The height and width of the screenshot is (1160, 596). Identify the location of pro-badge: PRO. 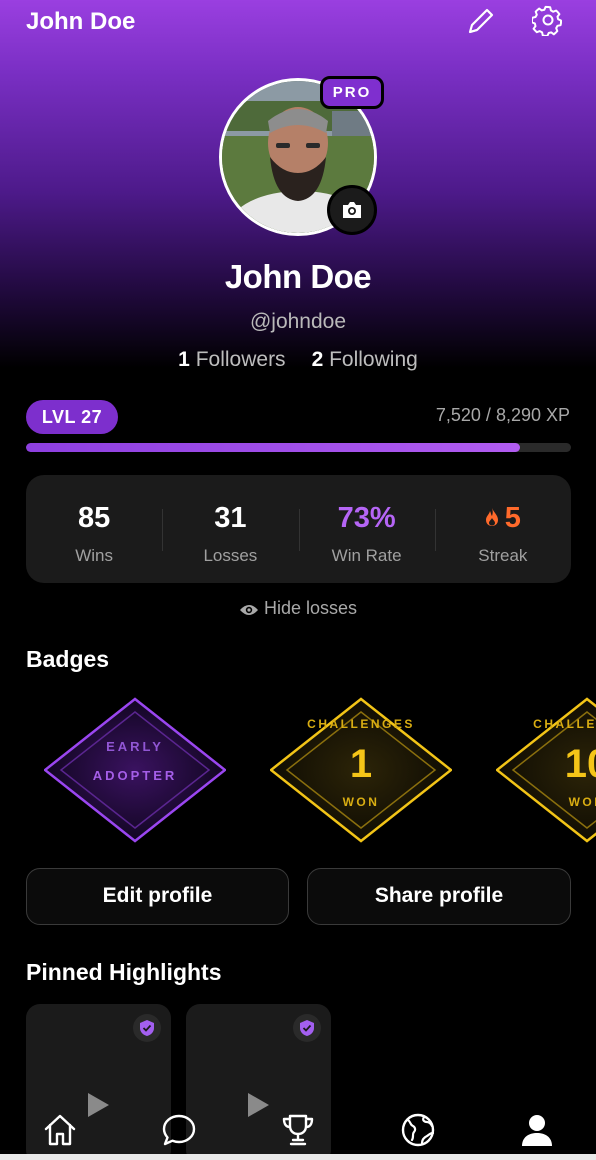
(352, 92).